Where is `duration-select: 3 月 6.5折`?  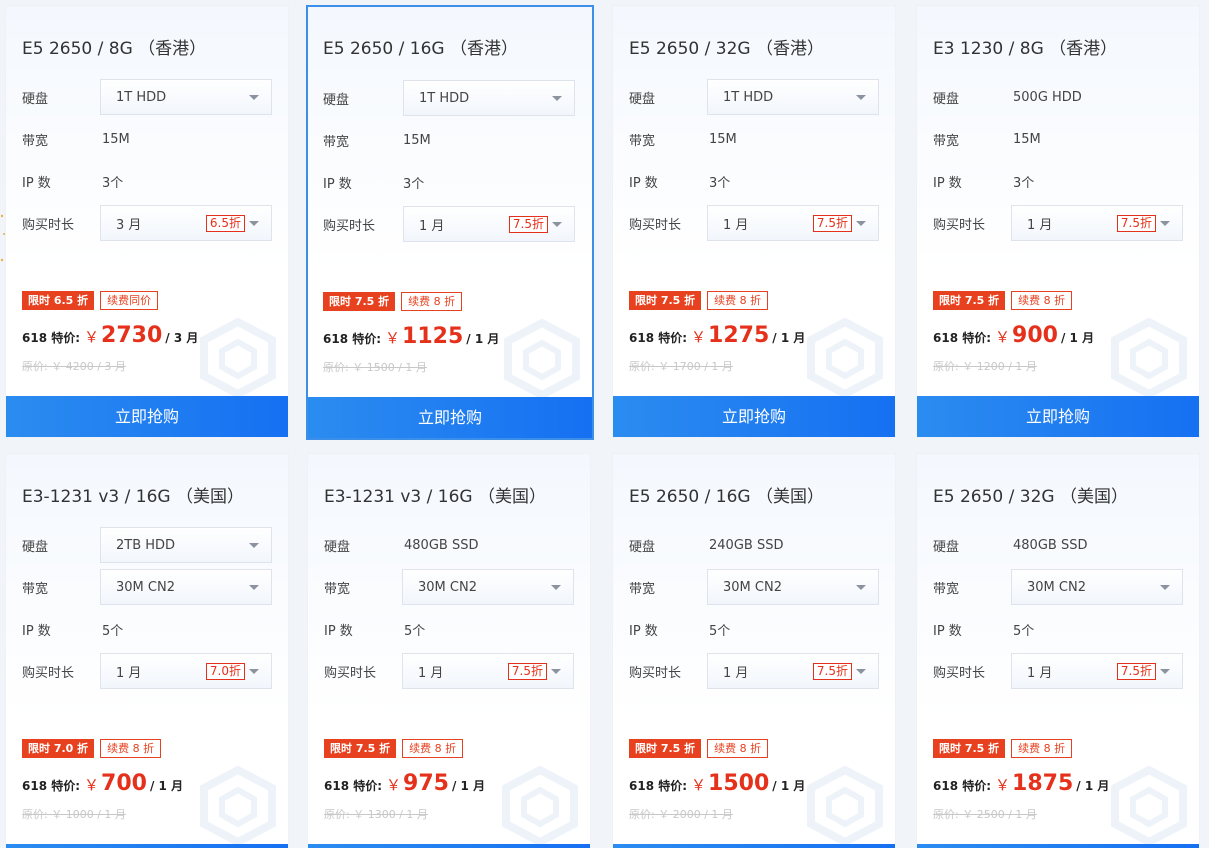 duration-select: 3 月 6.5折 is located at coordinates (186, 223).